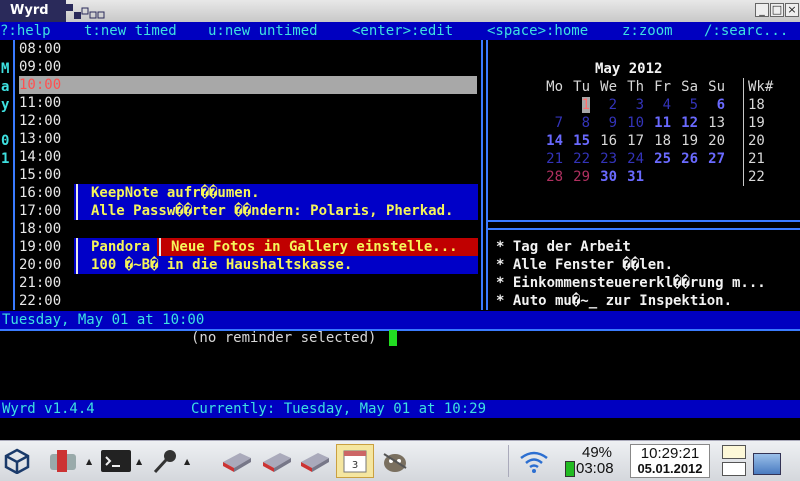 The image size is (800, 481). What do you see at coordinates (670, 453) in the screenshot?
I see `clock-time: 10:29:21` at bounding box center [670, 453].